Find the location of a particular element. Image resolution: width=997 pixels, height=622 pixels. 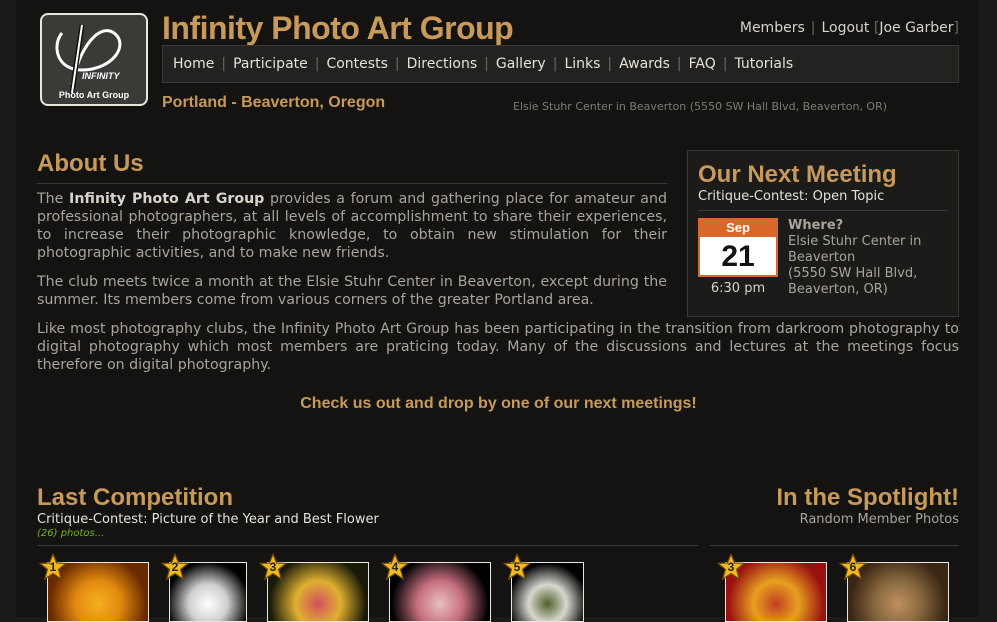

logo-wordmark: INFINITY is located at coordinates (101, 76).